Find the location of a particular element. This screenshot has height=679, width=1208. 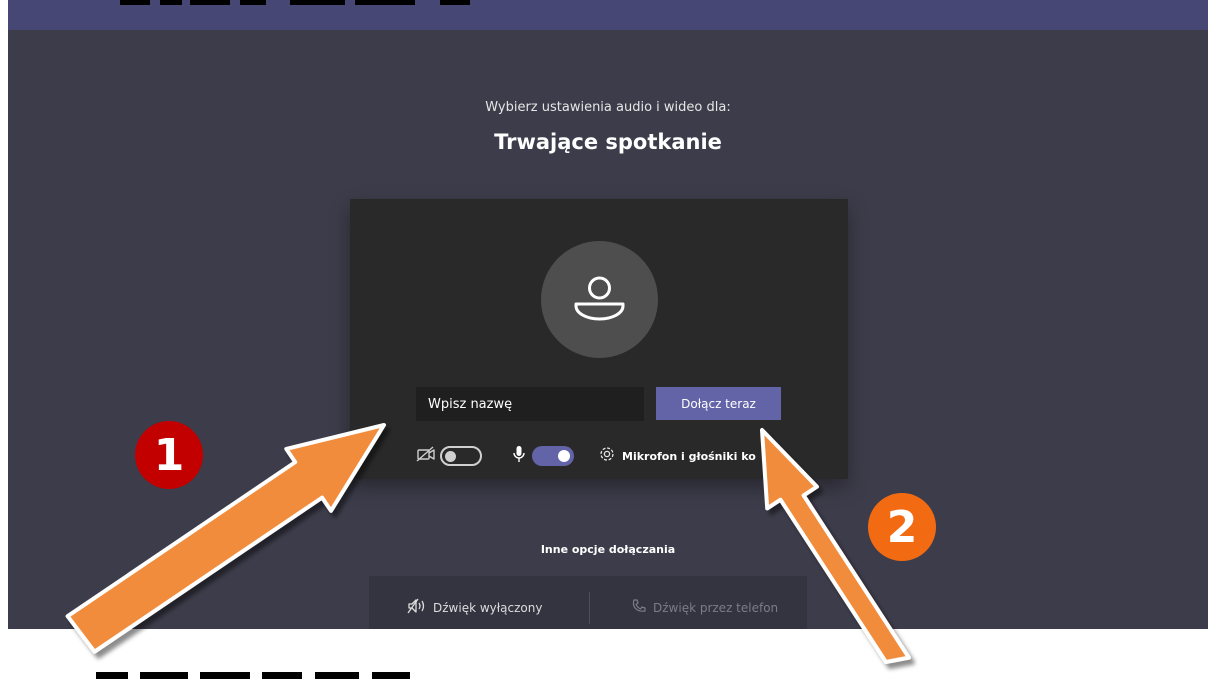

arrow-2-to-join-button is located at coordinates (835, 546).